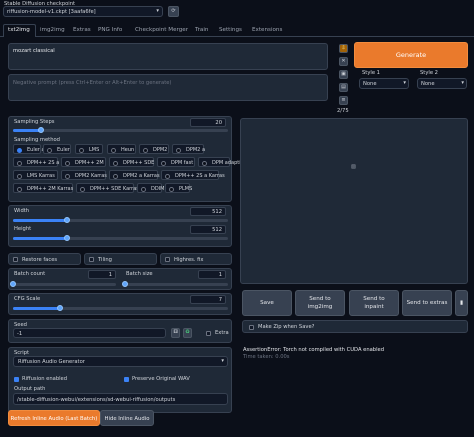 This screenshot has height=437, width=474. Describe the element at coordinates (208, 299) in the screenshot. I see `cfg-scale-input: 7` at that location.